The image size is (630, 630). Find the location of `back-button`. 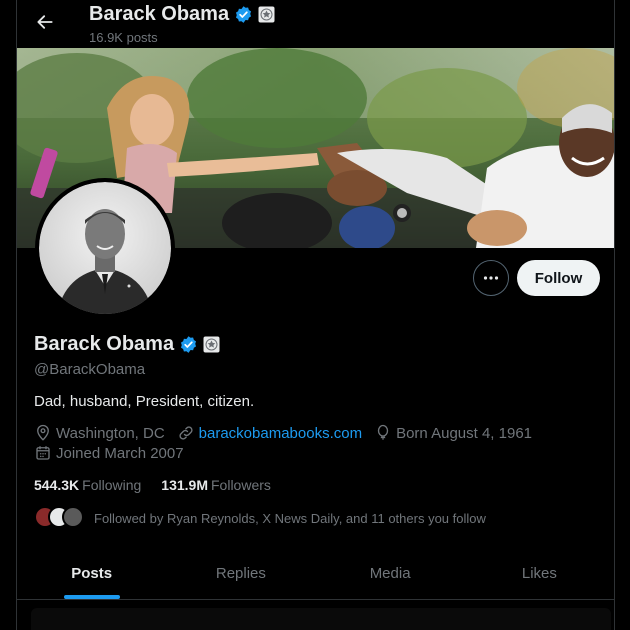

back-button is located at coordinates (45, 22).